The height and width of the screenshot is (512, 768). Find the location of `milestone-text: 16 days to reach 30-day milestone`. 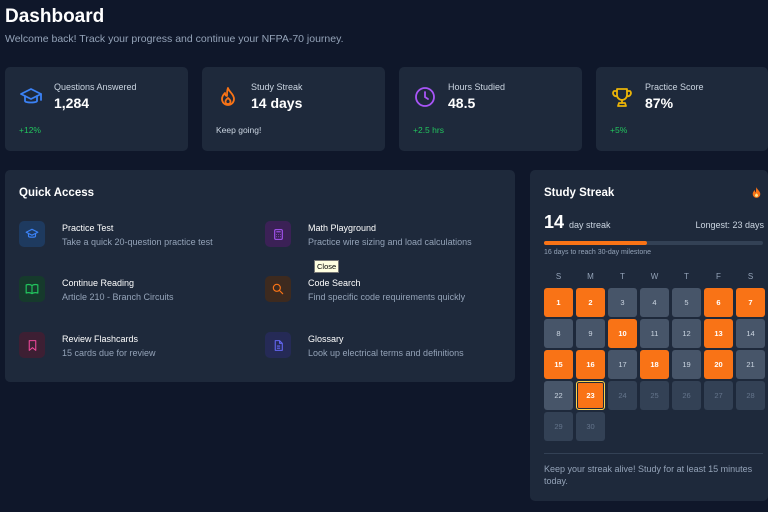

milestone-text: 16 days to reach 30-day milestone is located at coordinates (598, 252).